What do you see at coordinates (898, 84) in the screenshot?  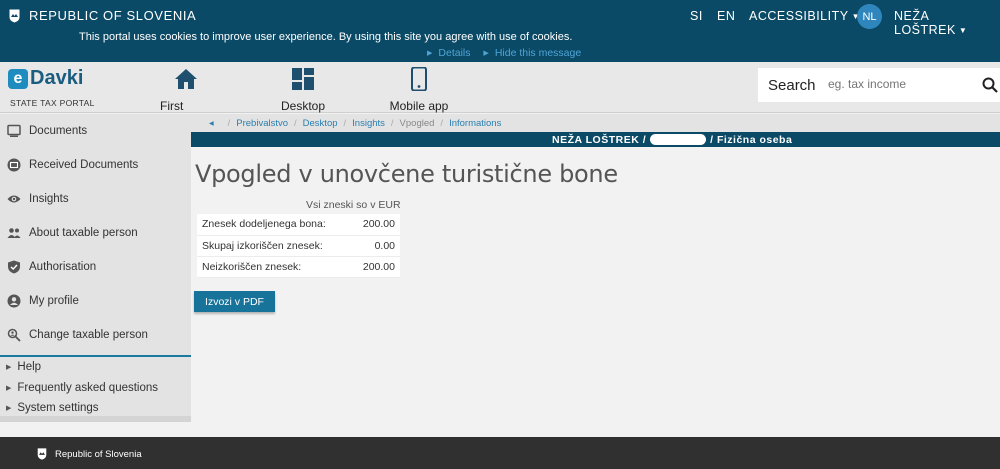 I see `search-input` at bounding box center [898, 84].